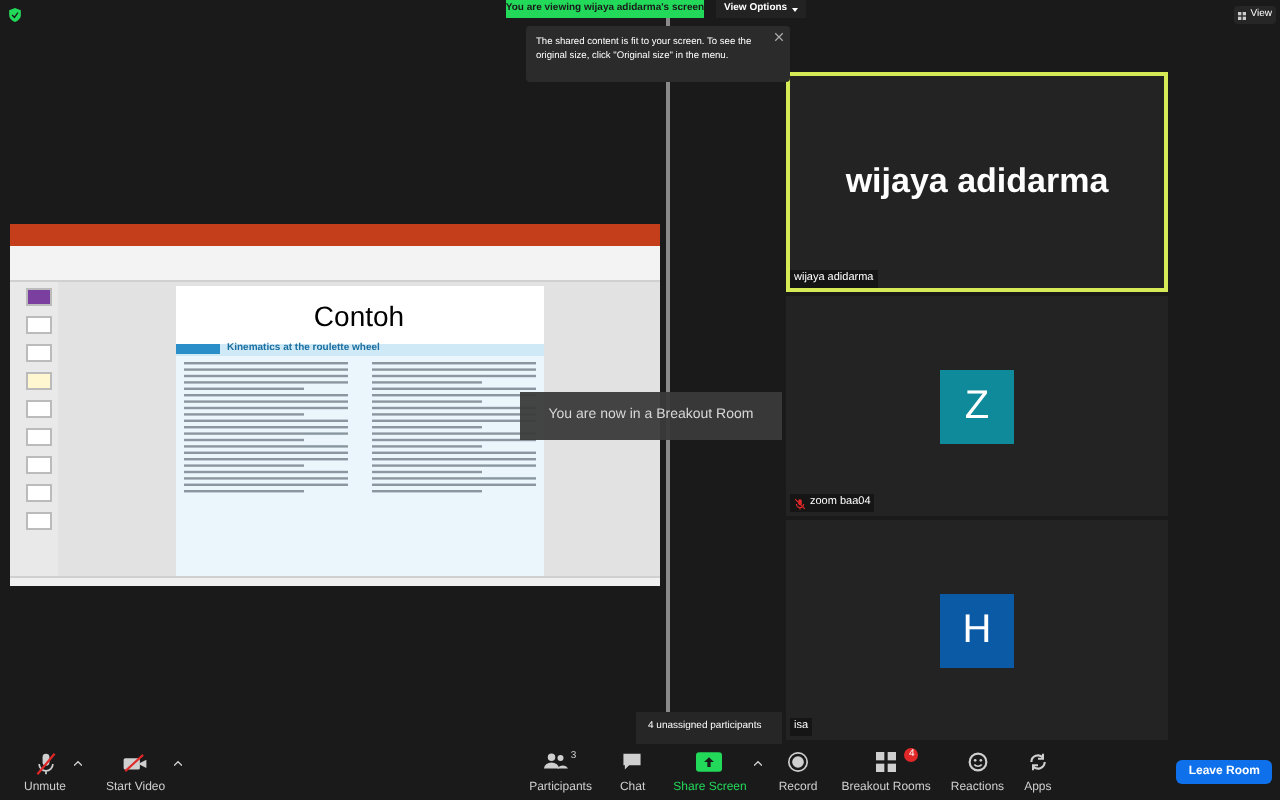 The image size is (1280, 800). I want to click on smiley-icon, so click(977, 761).